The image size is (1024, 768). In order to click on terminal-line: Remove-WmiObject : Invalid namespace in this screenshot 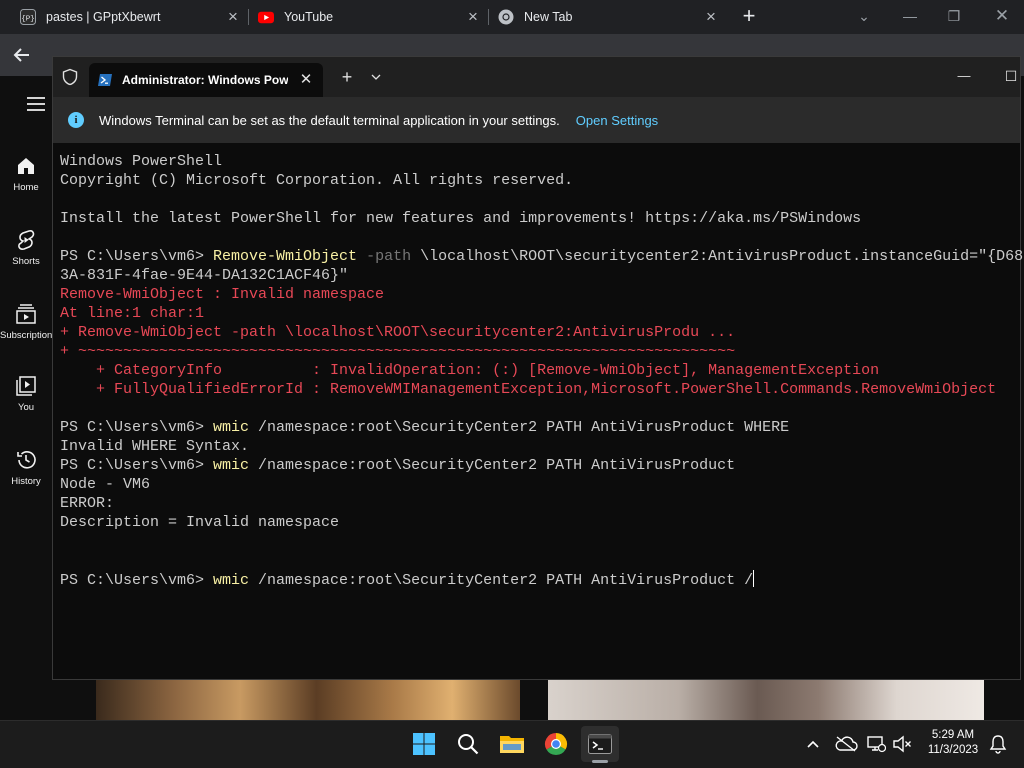, I will do `click(537, 294)`.